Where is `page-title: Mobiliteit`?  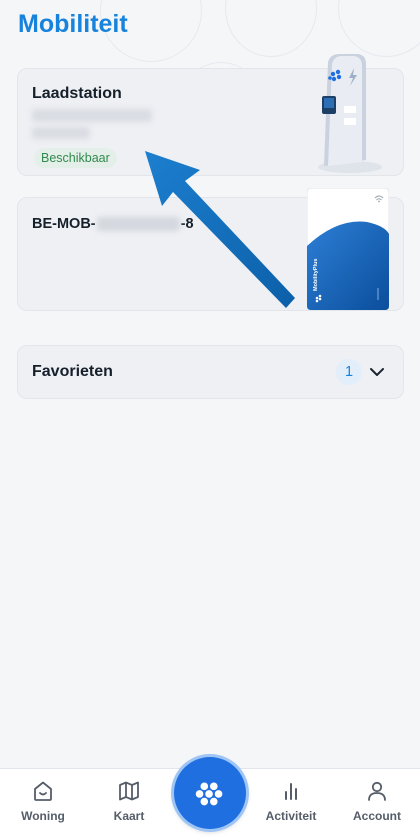
page-title: Mobiliteit is located at coordinates (73, 24).